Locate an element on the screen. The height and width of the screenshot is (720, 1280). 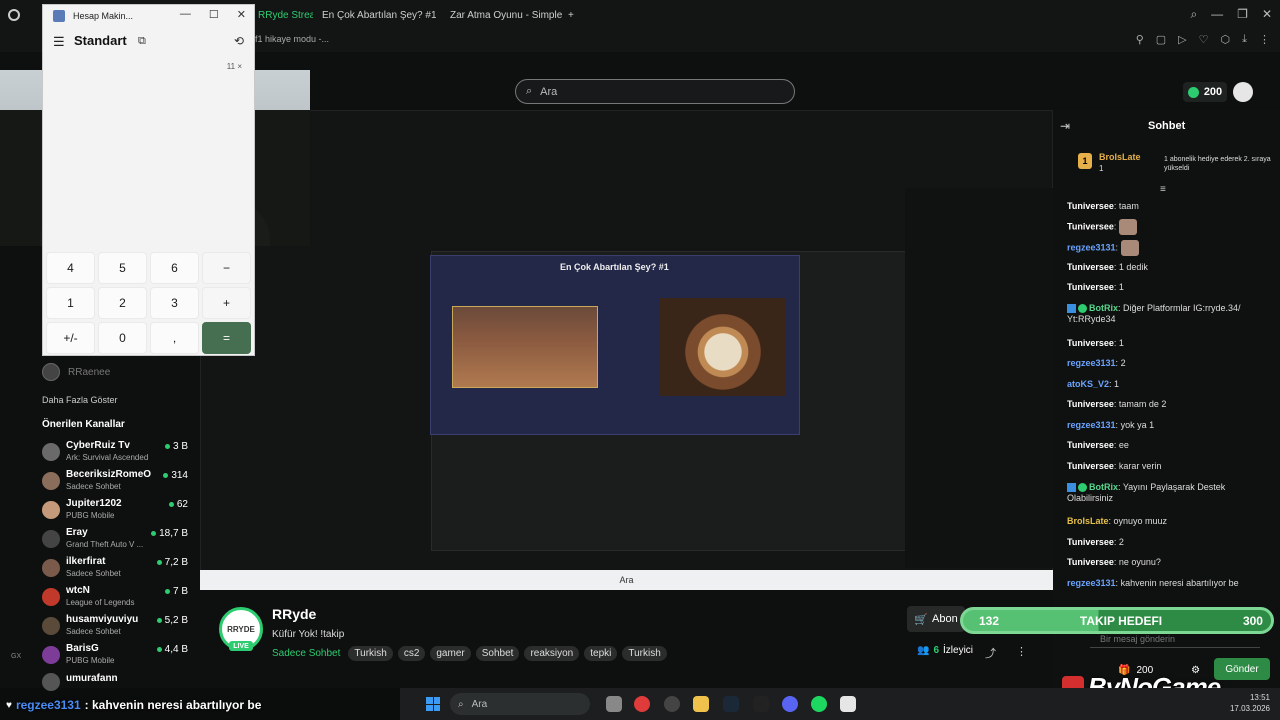
sidebar-channel-cyberruiz: CyberRuiz Tv Ark: Survival Ascended 3 B is located at coordinates (117, 454).